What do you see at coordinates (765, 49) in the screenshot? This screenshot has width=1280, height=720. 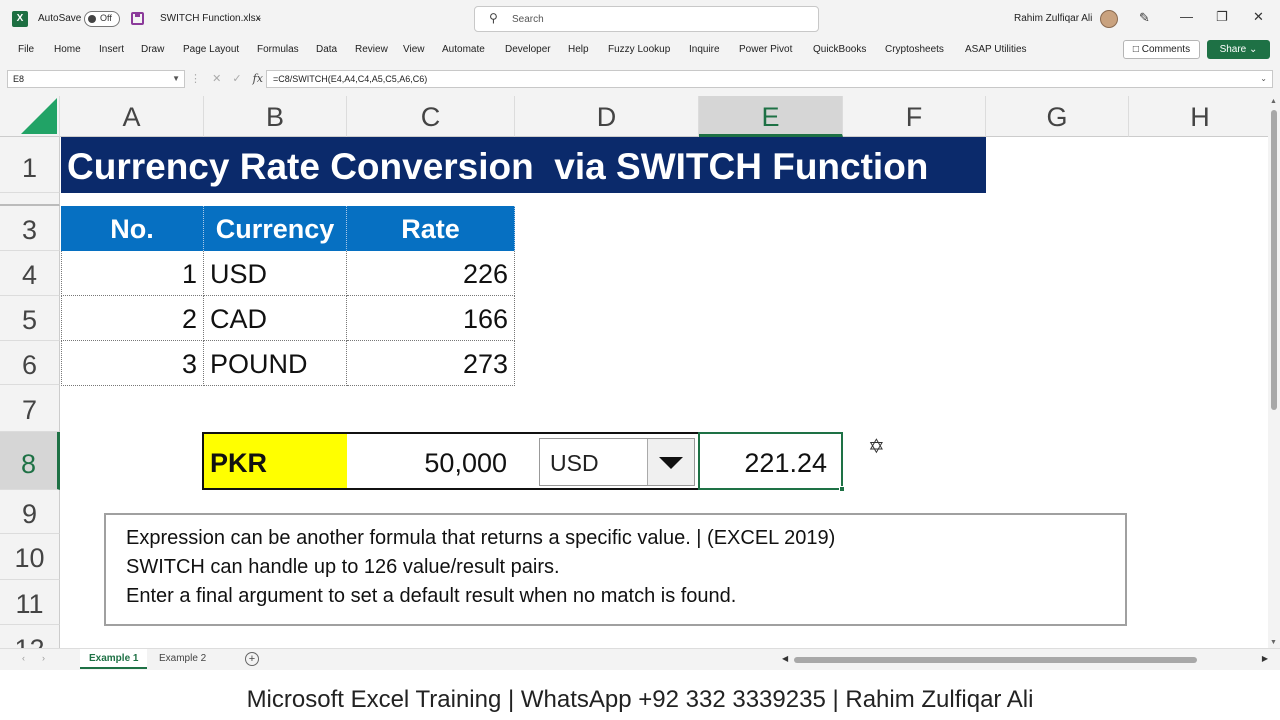 I see `menu-power-pivot: Power Pivot` at bounding box center [765, 49].